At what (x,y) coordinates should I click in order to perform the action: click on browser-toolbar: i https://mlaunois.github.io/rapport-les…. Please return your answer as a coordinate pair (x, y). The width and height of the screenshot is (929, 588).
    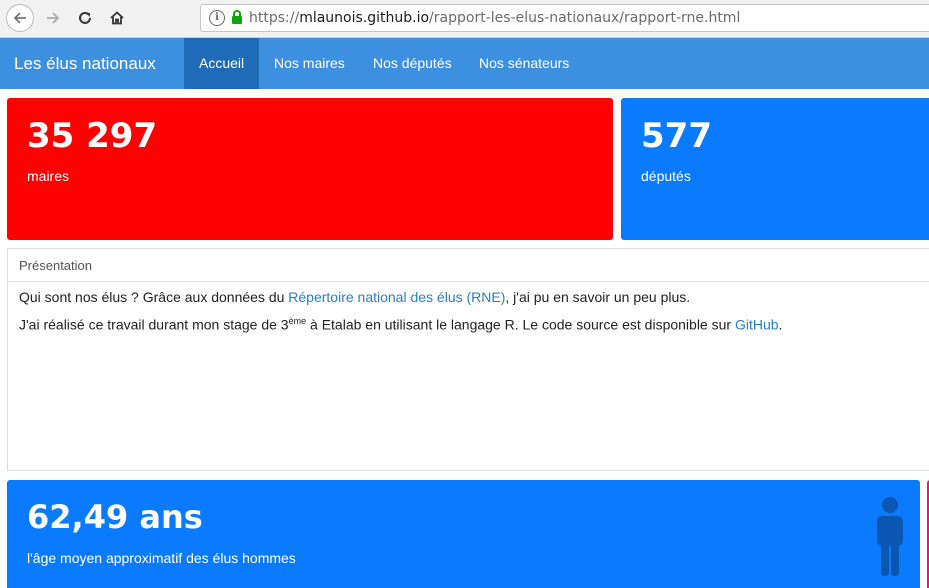
    Looking at the image, I should click on (464, 19).